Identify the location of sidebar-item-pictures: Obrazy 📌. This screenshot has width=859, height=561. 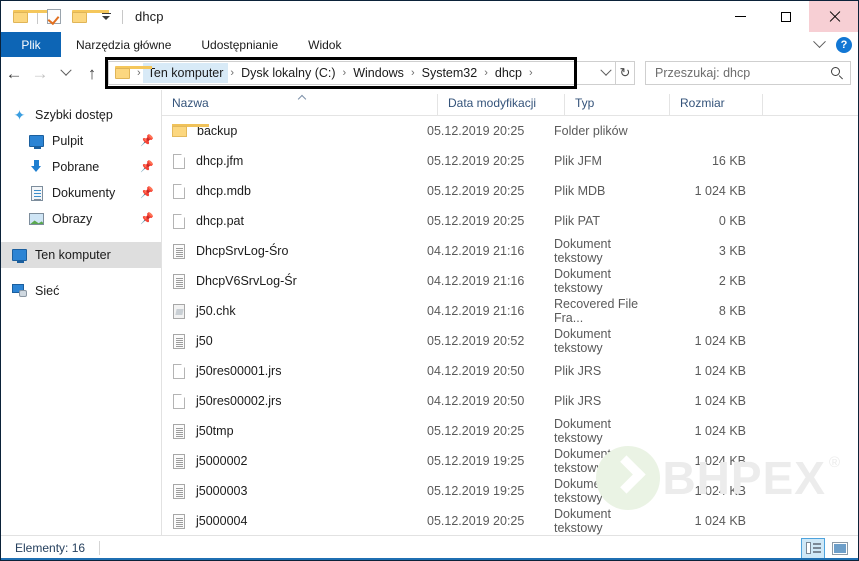
(81, 219).